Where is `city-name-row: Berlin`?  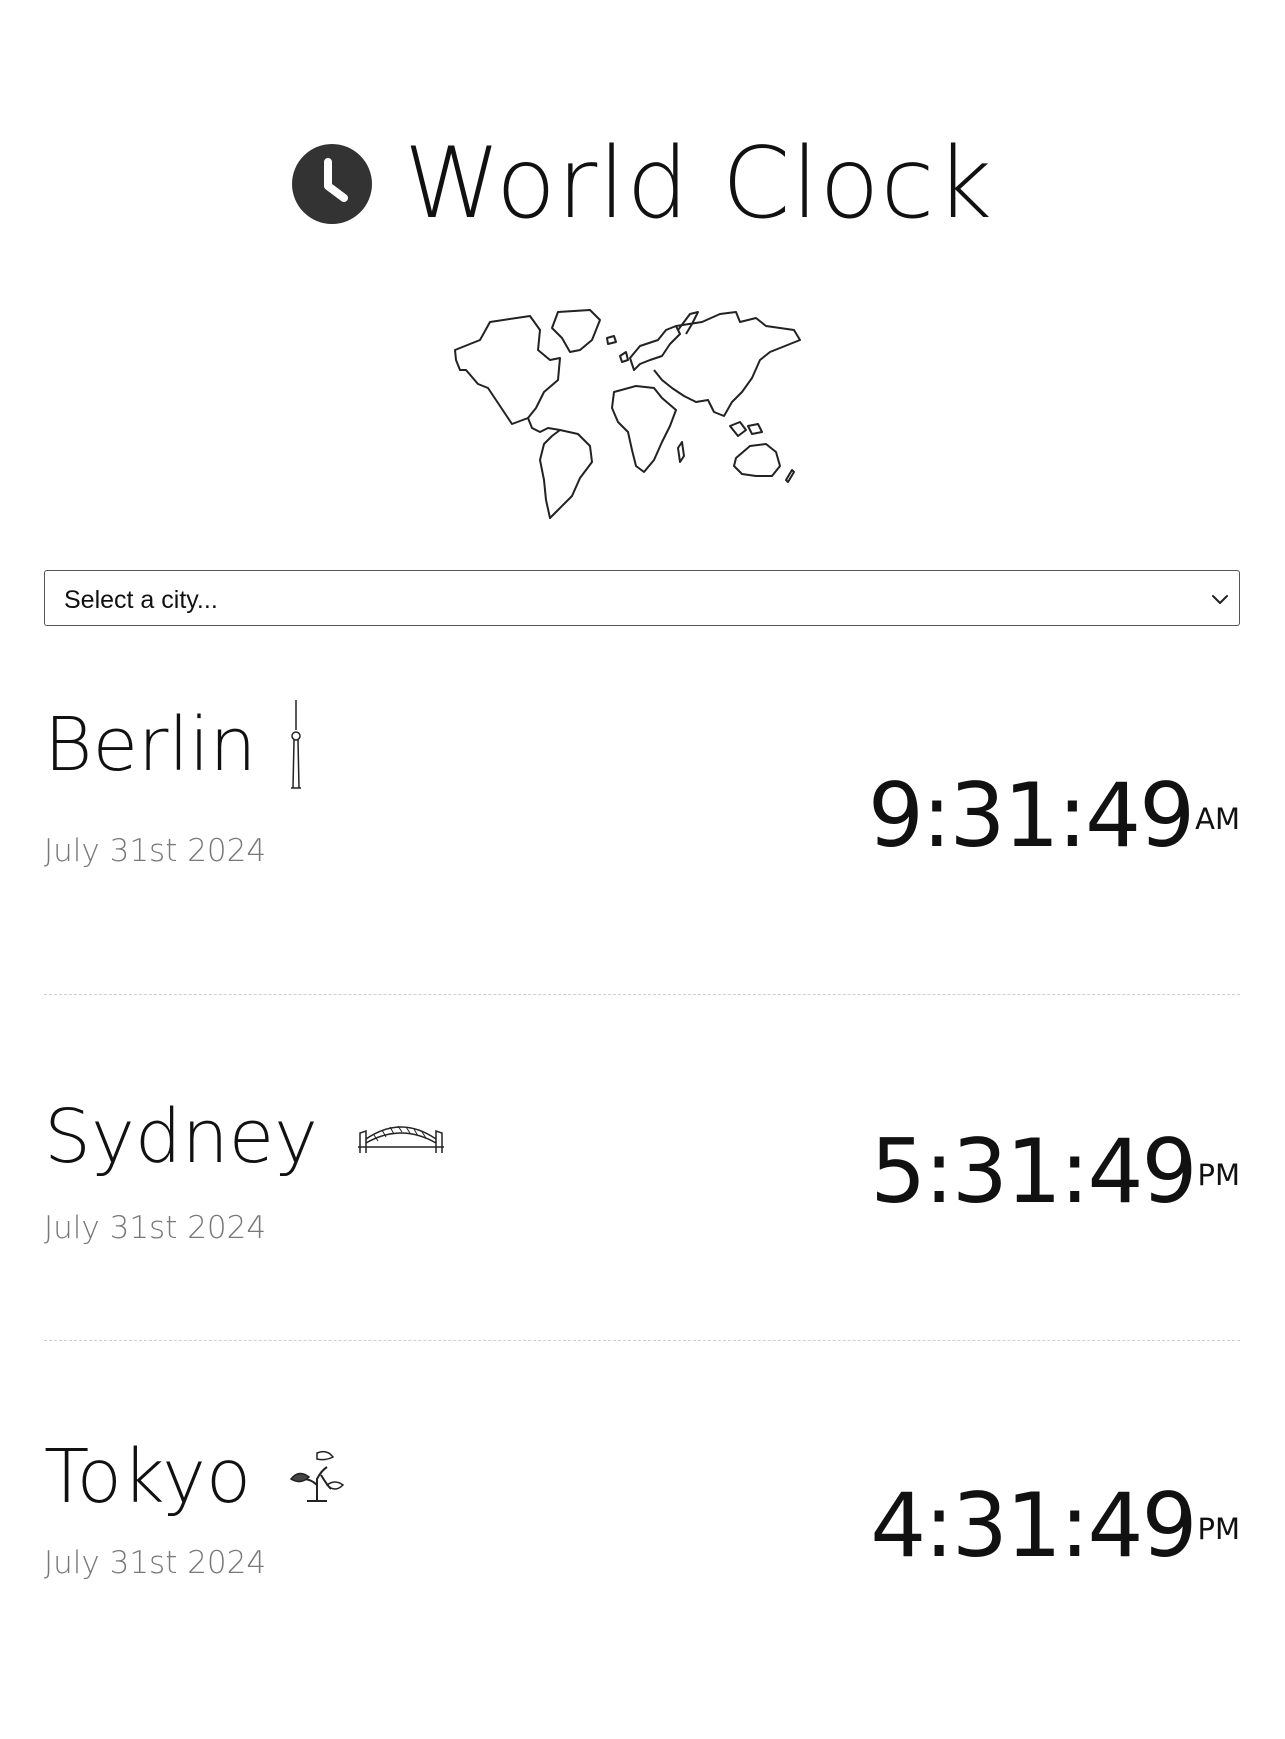 city-name-row: Berlin is located at coordinates (175, 745).